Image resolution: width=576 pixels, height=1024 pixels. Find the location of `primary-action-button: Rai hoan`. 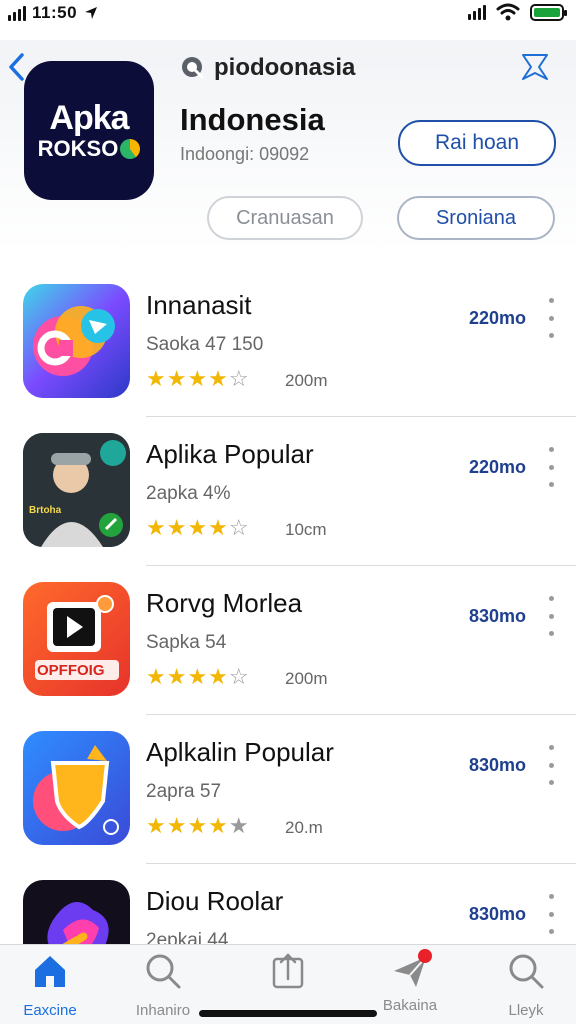

primary-action-button: Rai hoan is located at coordinates (477, 143).